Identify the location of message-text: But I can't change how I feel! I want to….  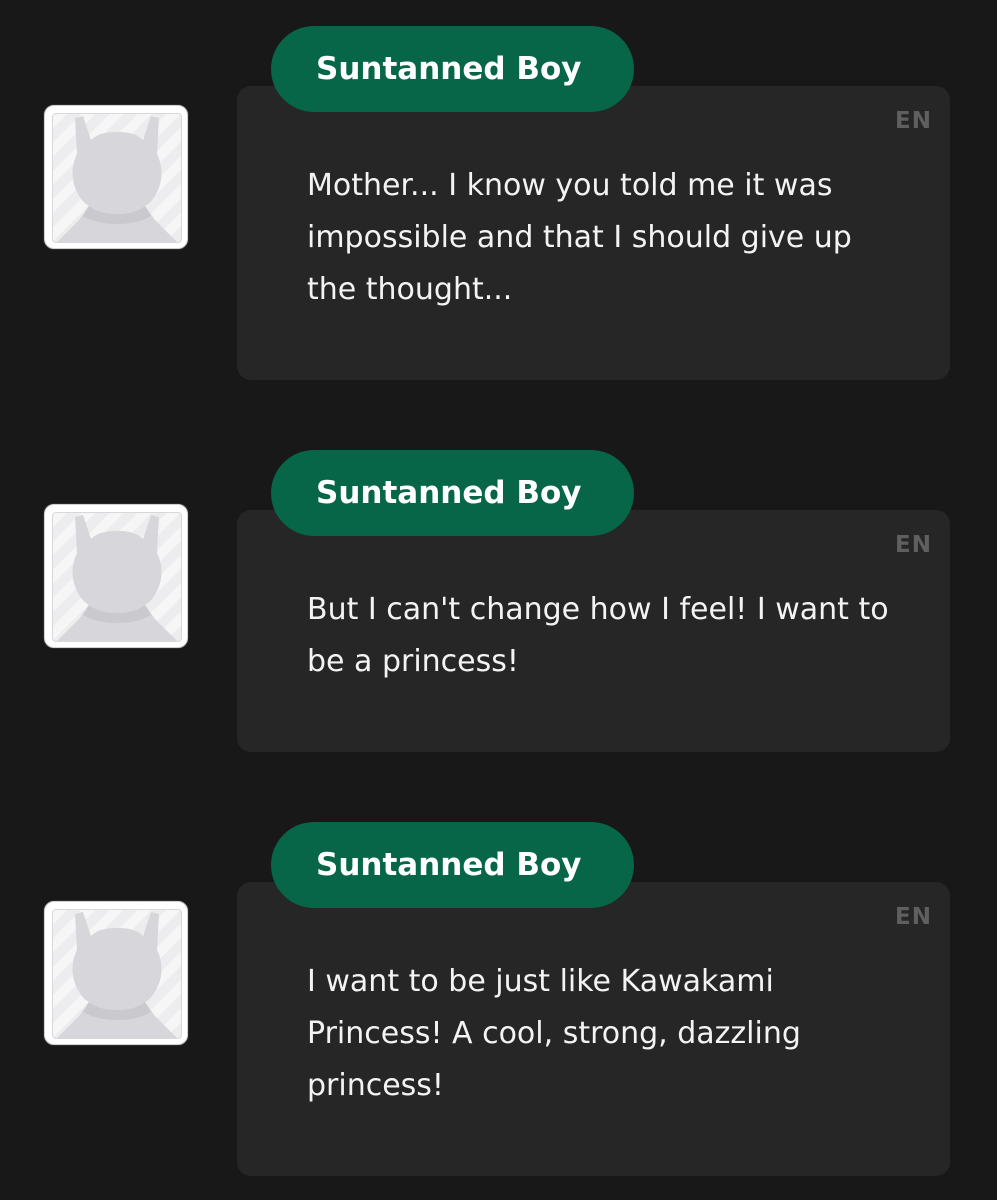
(598, 635).